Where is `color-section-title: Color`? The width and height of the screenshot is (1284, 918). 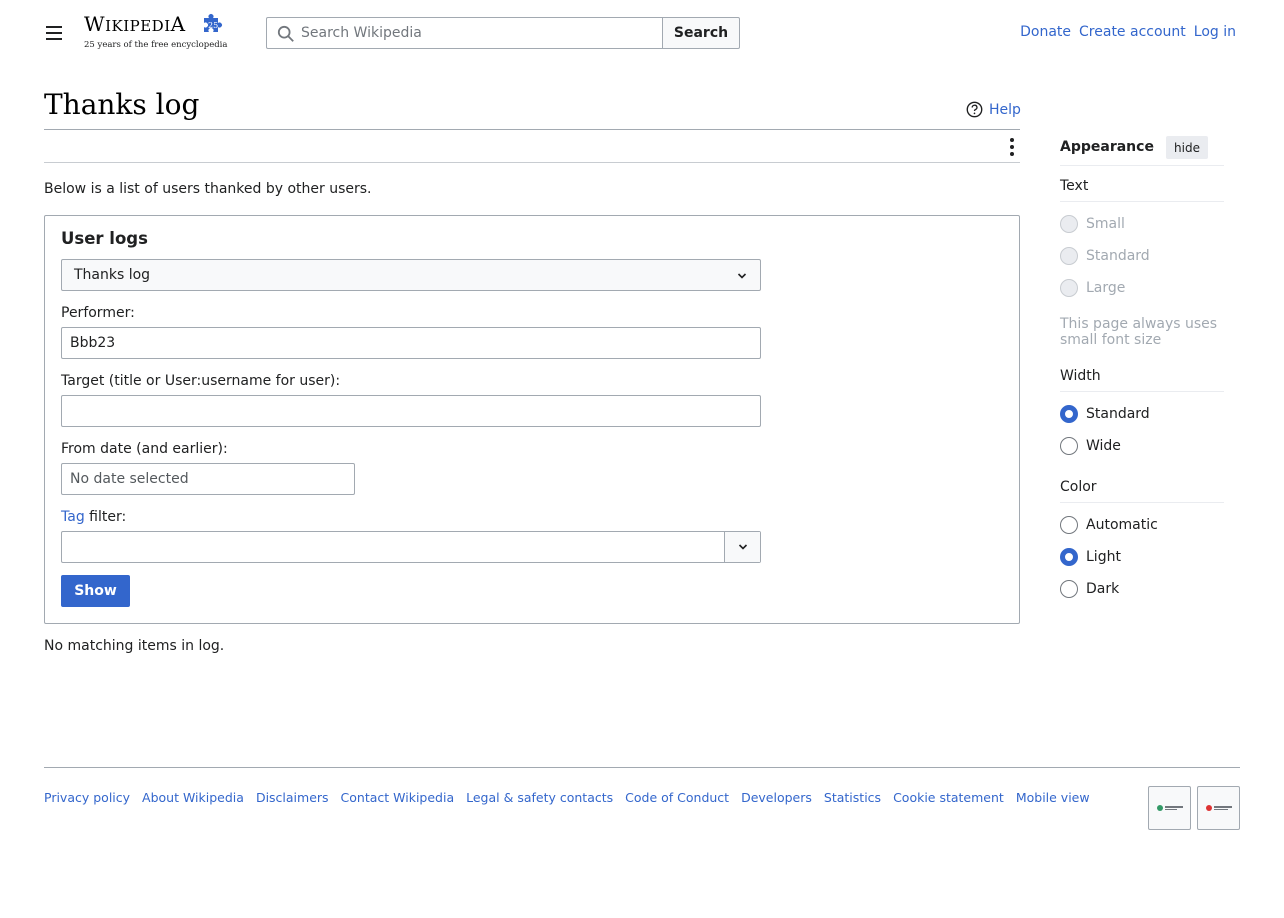
color-section-title: Color is located at coordinates (1142, 491).